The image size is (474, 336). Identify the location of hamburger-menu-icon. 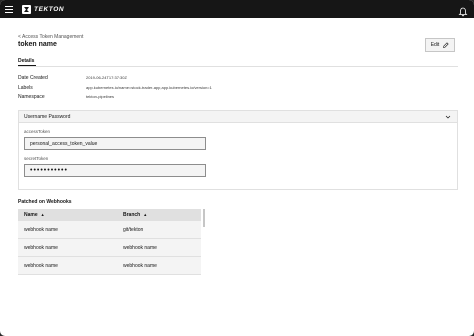
(9, 9).